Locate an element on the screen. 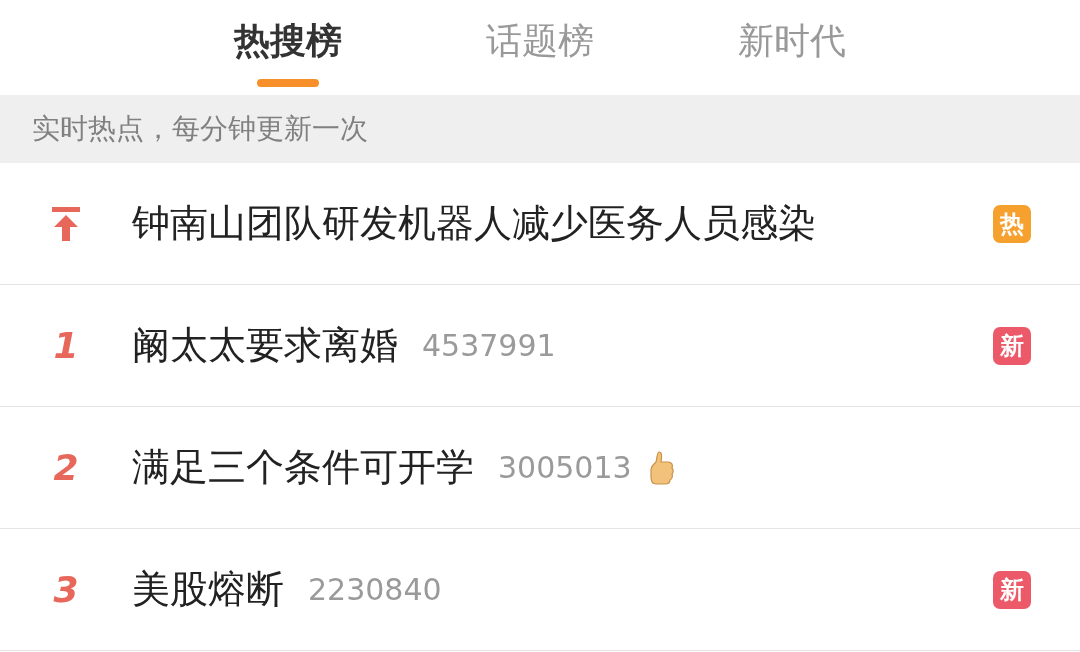 The width and height of the screenshot is (1080, 652). notice-bar: 实时热点，每分钟更新一次 is located at coordinates (540, 129).